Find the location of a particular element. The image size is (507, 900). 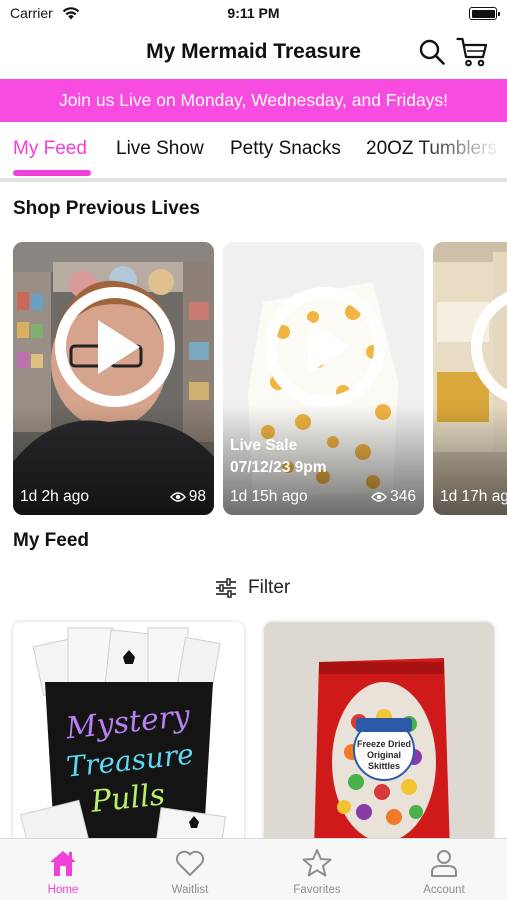

live-sale-date: 07/12/23 9pm is located at coordinates (278, 467).